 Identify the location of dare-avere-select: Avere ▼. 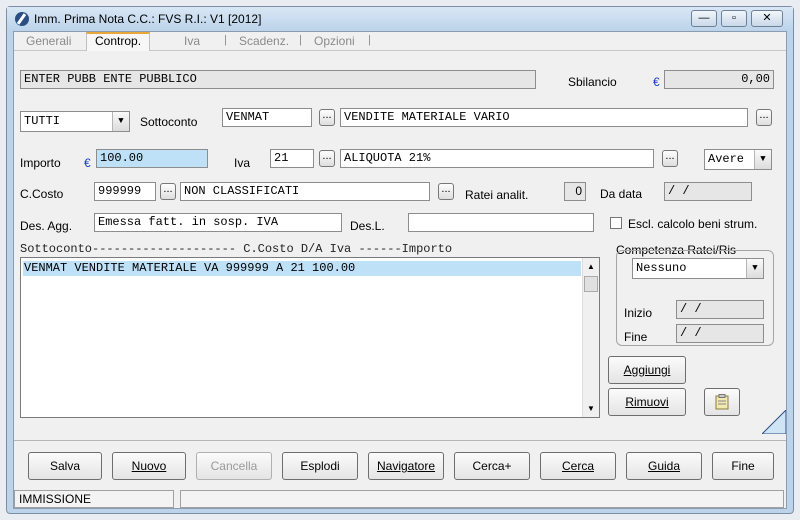
(738, 159).